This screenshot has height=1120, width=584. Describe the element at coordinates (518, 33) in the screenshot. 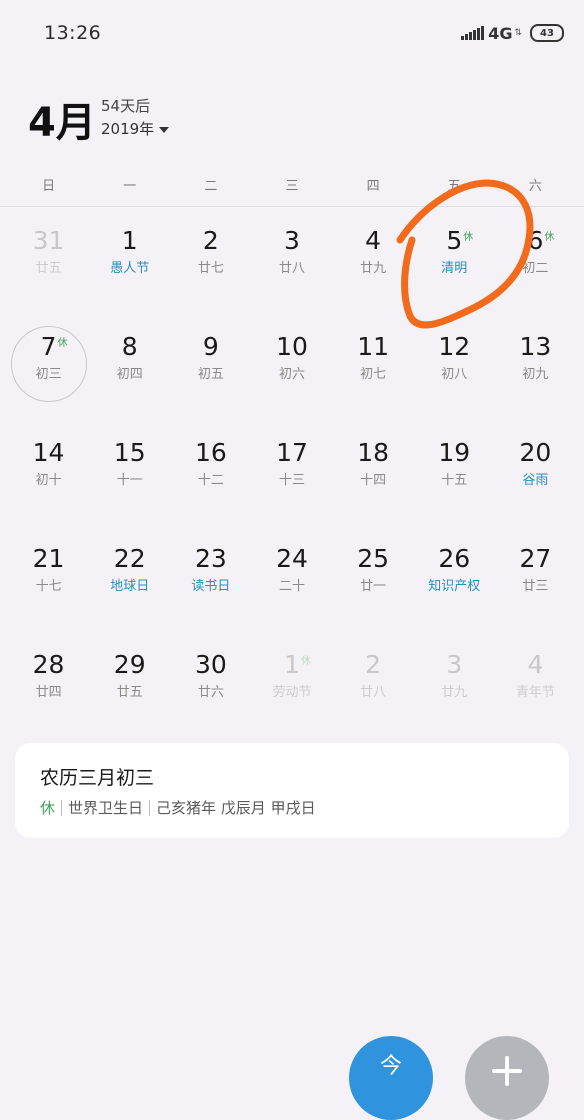

I see `data-activity-icon: ⇅` at that location.